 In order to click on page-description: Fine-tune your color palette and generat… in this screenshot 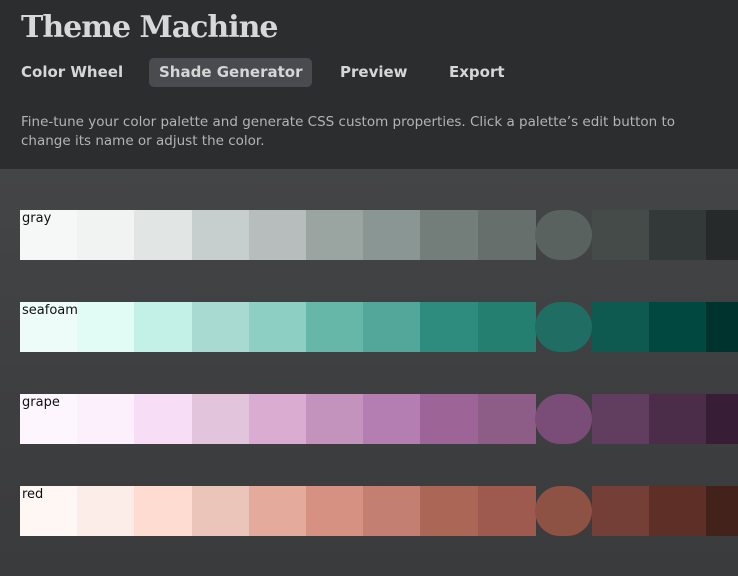, I will do `click(348, 131)`.